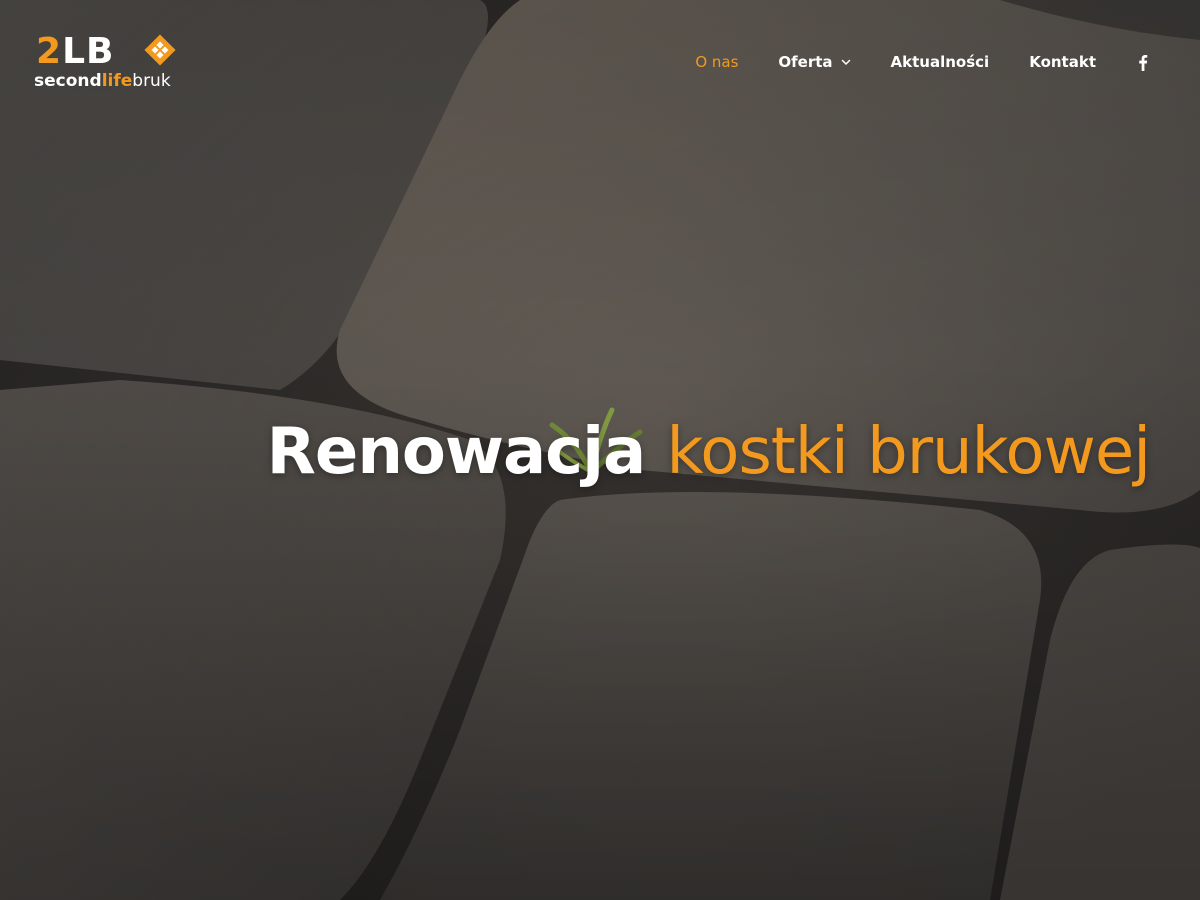 This screenshot has width=1200, height=900. I want to click on logo-word-life: life, so click(117, 81).